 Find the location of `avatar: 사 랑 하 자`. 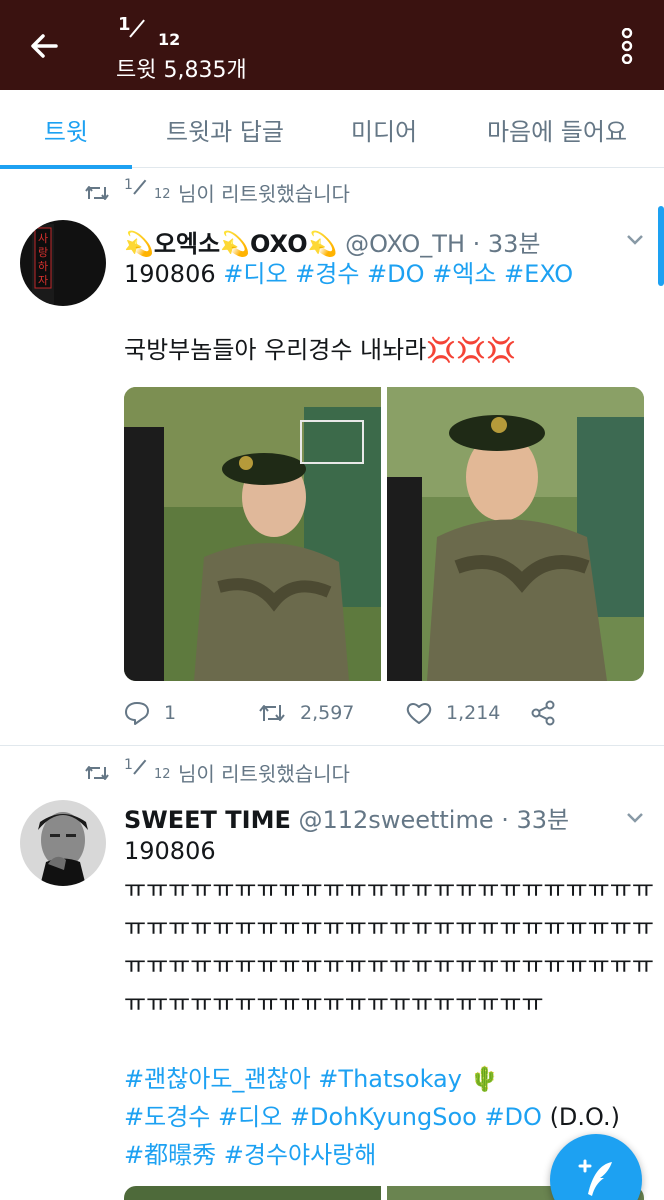

avatar: 사 랑 하 자 is located at coordinates (63, 263).